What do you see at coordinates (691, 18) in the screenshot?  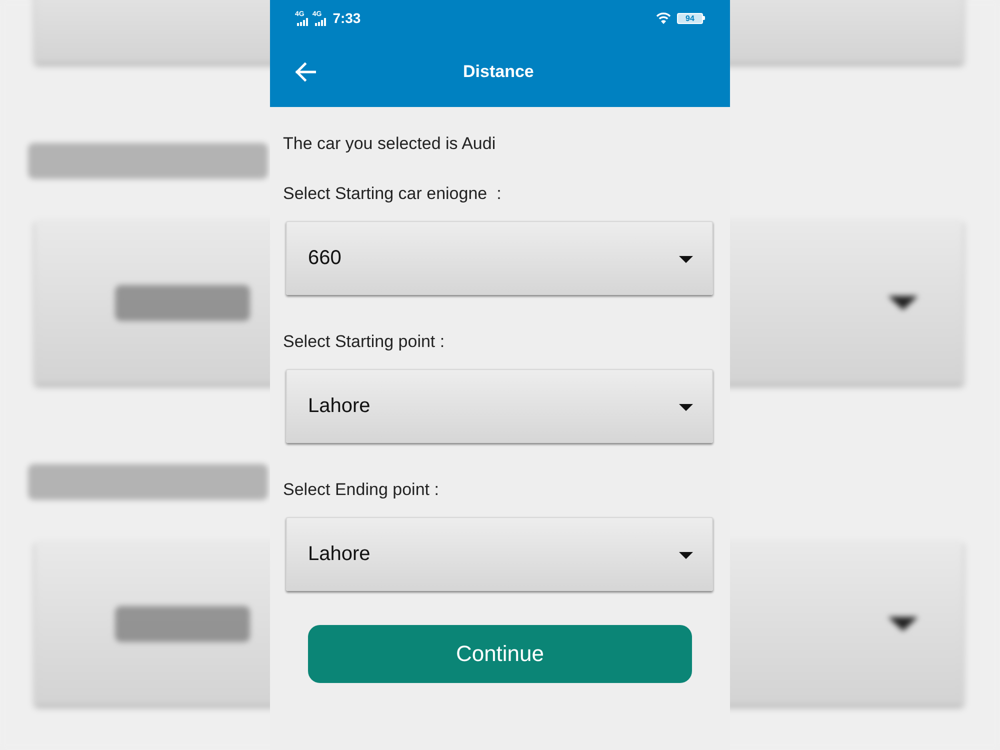 I see `battery-indicator: 94` at bounding box center [691, 18].